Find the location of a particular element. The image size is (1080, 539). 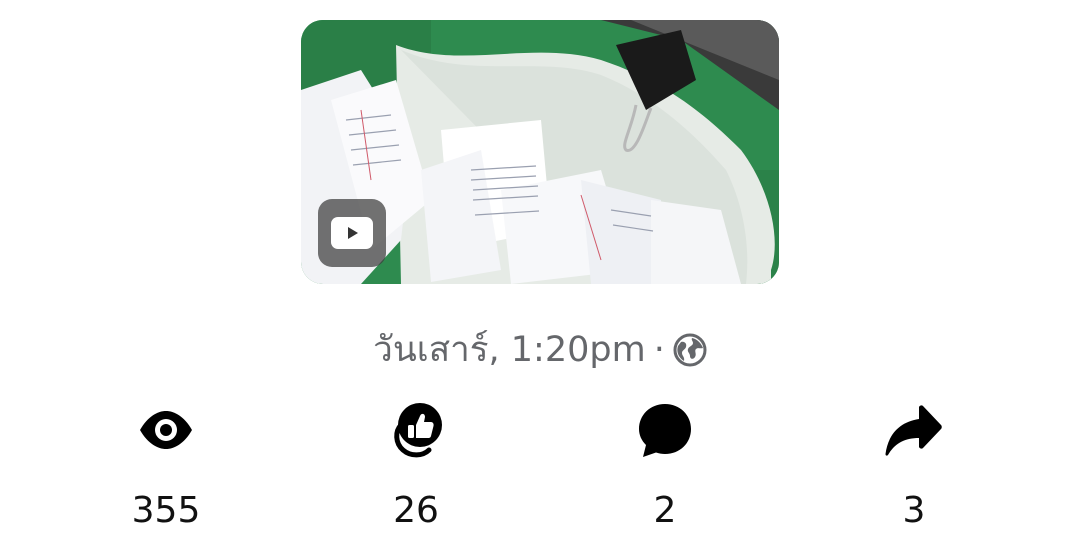

video-play-icon is located at coordinates (352, 233).